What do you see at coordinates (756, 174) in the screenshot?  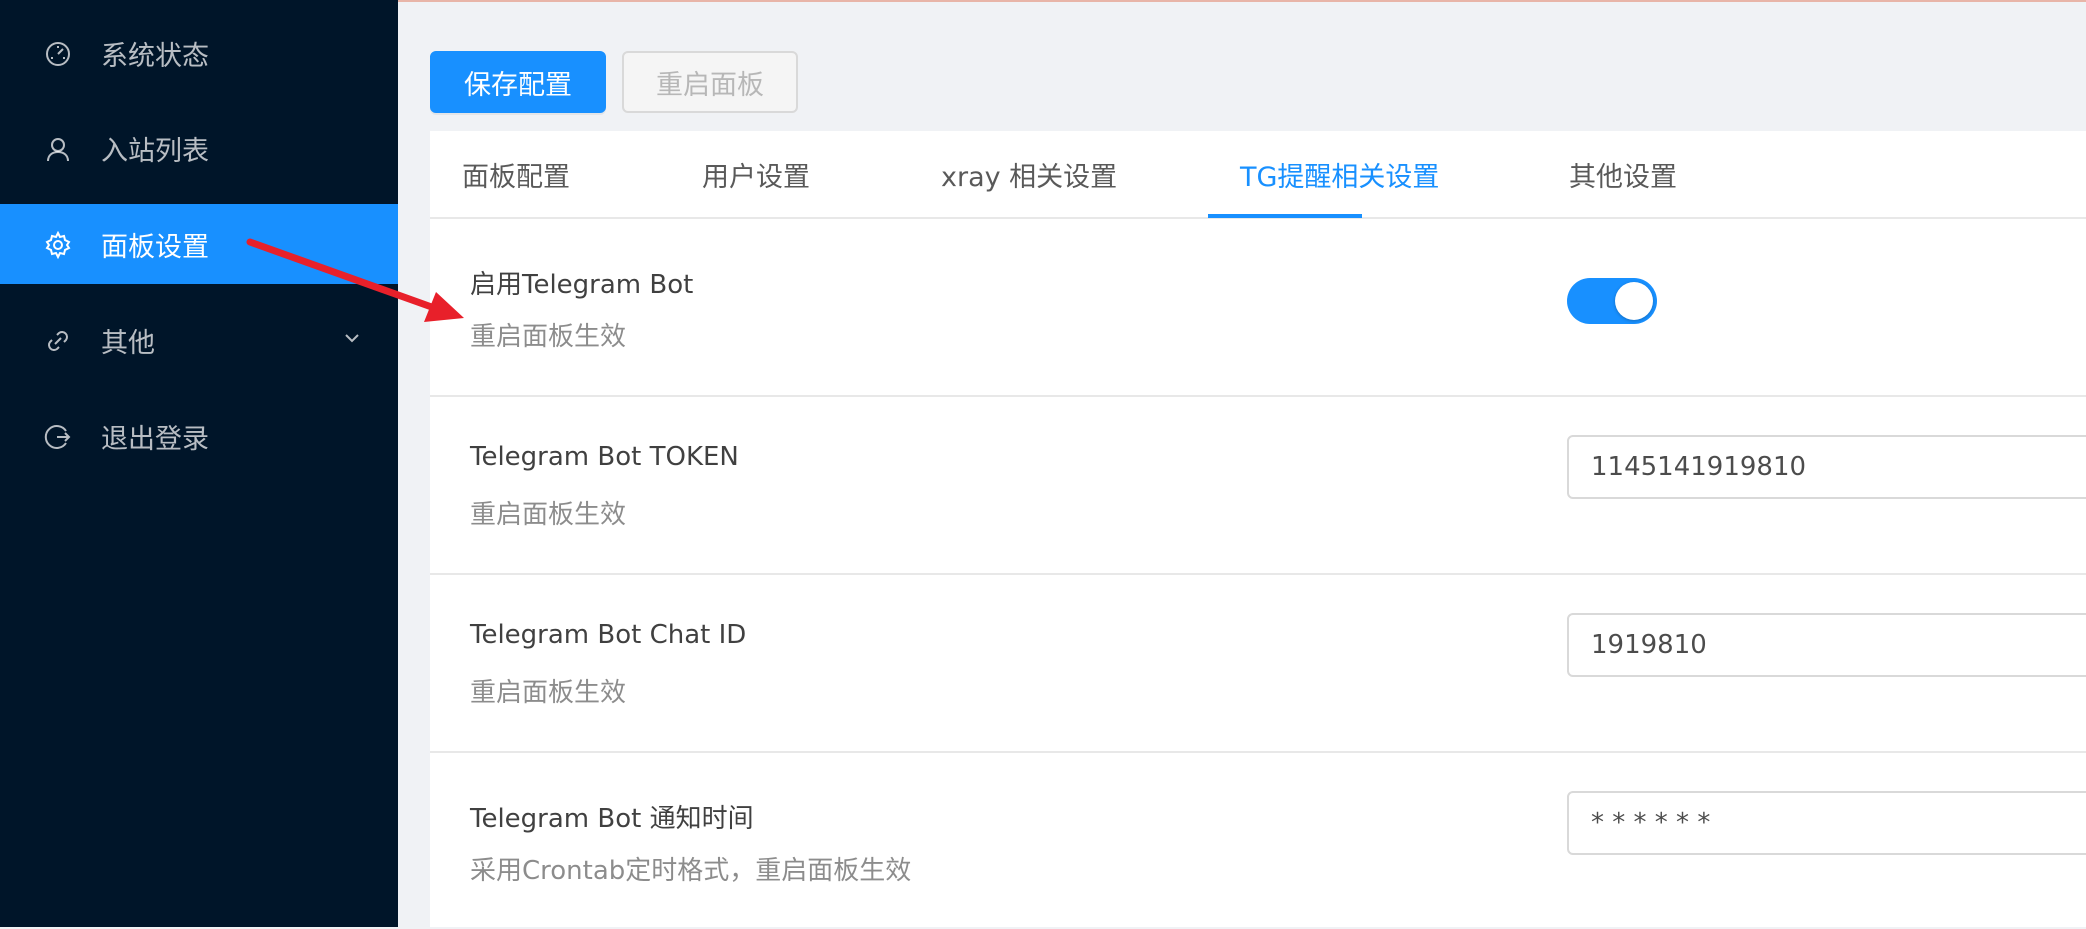 I see `tab-user-settings: 用户设置` at bounding box center [756, 174].